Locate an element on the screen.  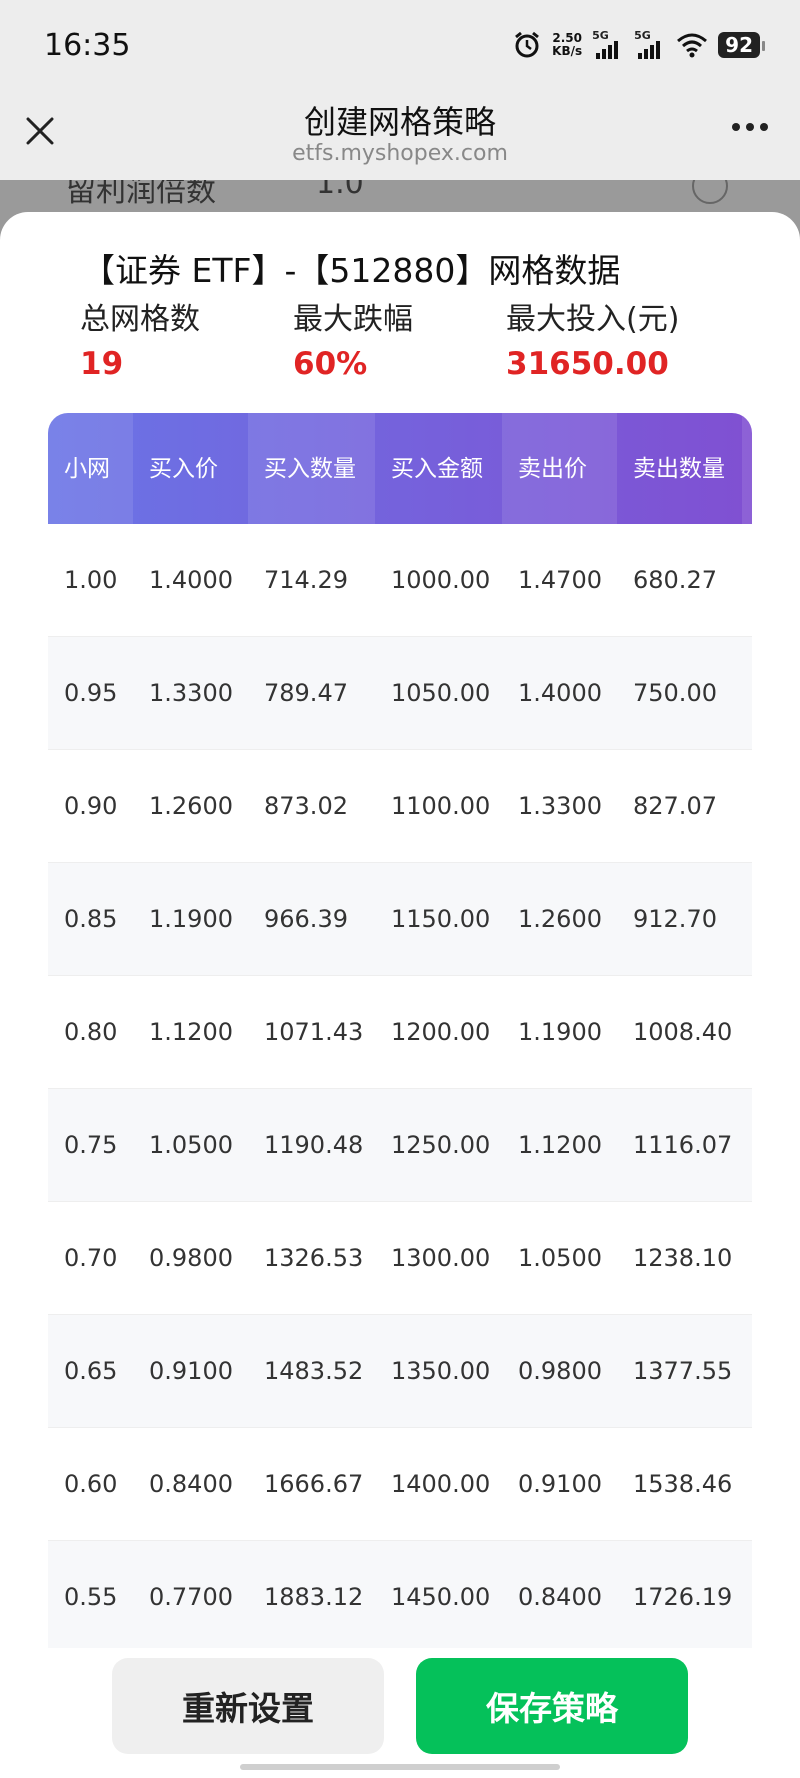
column-header: 买入价 is located at coordinates (183, 468).